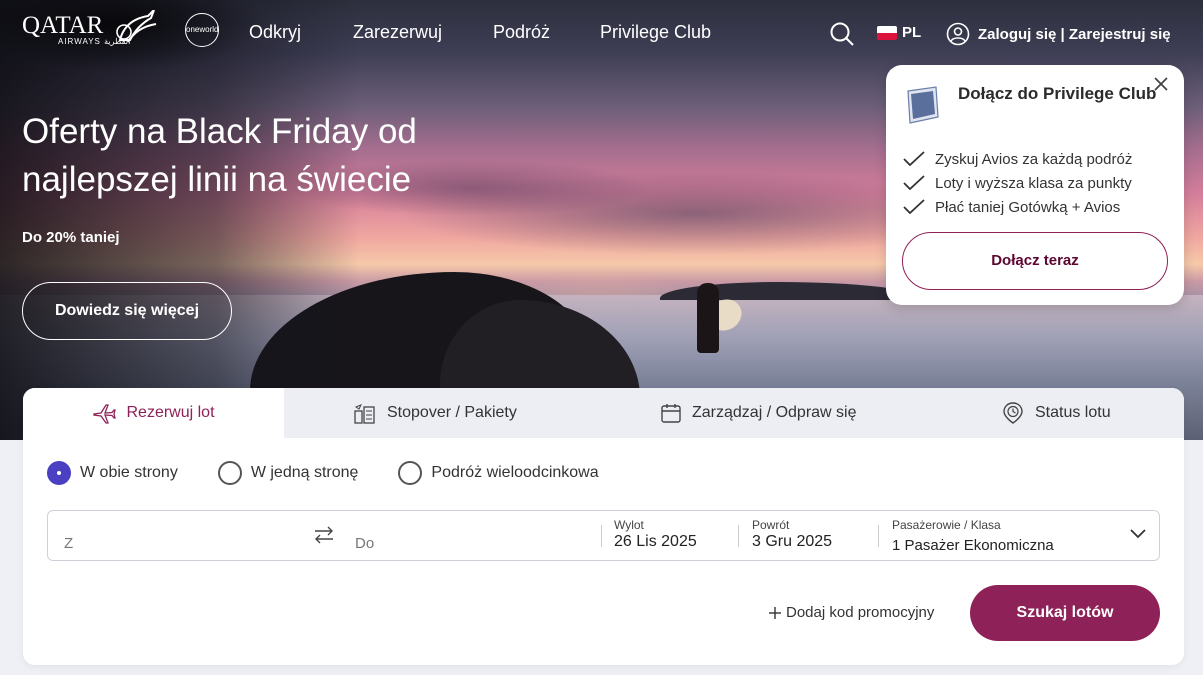 The height and width of the screenshot is (675, 1203). What do you see at coordinates (170, 412) in the screenshot?
I see `tab-label: Rezerwuj lot` at bounding box center [170, 412].